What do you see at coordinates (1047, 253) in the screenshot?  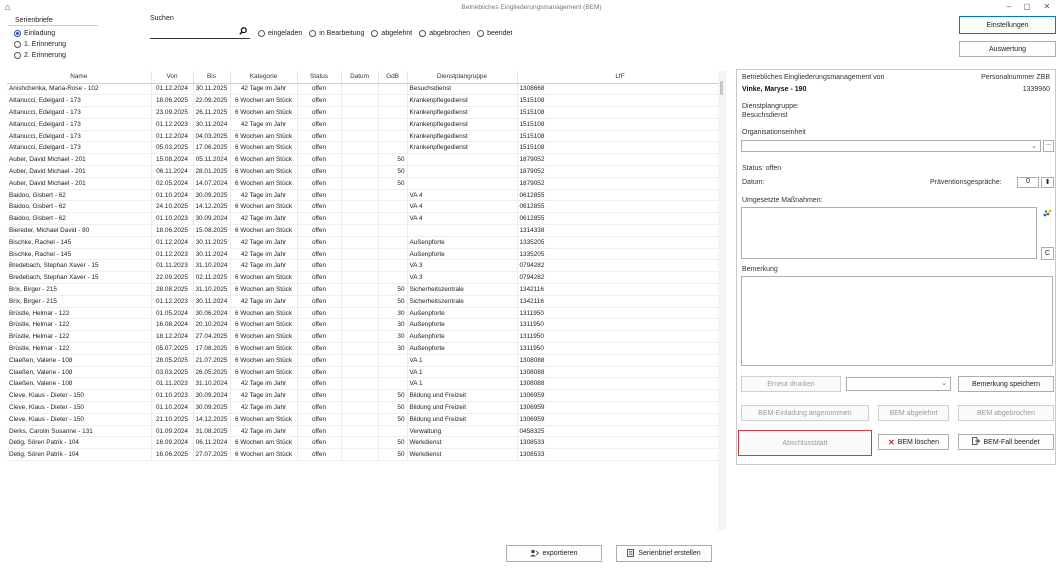 I see `clear-massnahmen-button: C` at bounding box center [1047, 253].